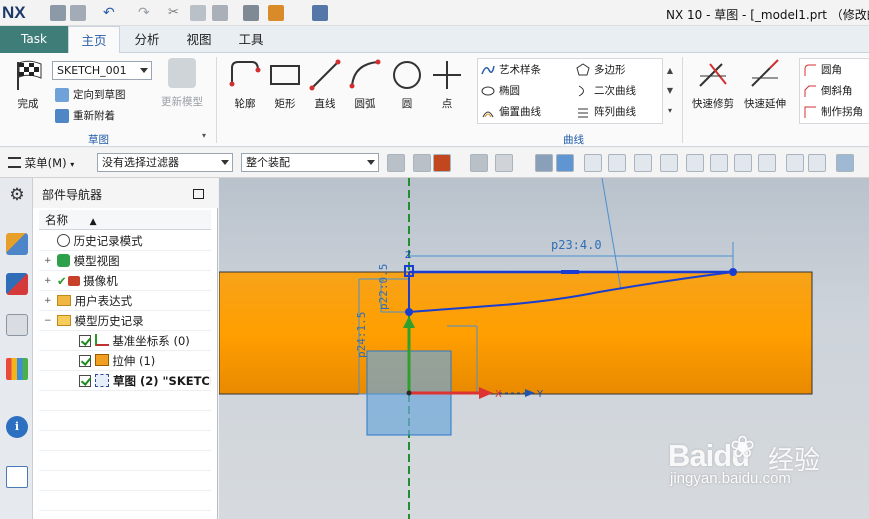  Describe the element at coordinates (504, 163) in the screenshot. I see `rectangle-select-icon` at that location.